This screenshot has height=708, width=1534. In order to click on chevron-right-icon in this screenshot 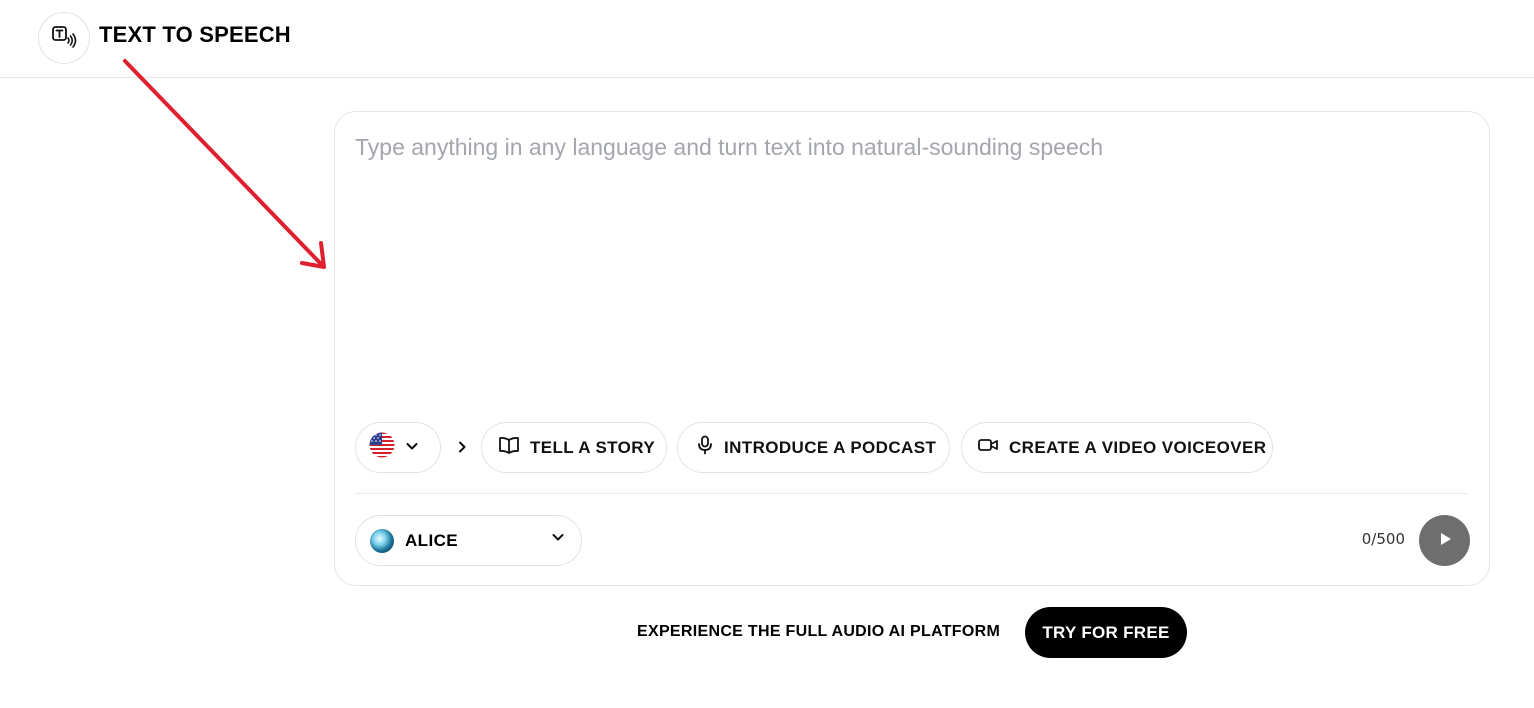, I will do `click(462, 447)`.